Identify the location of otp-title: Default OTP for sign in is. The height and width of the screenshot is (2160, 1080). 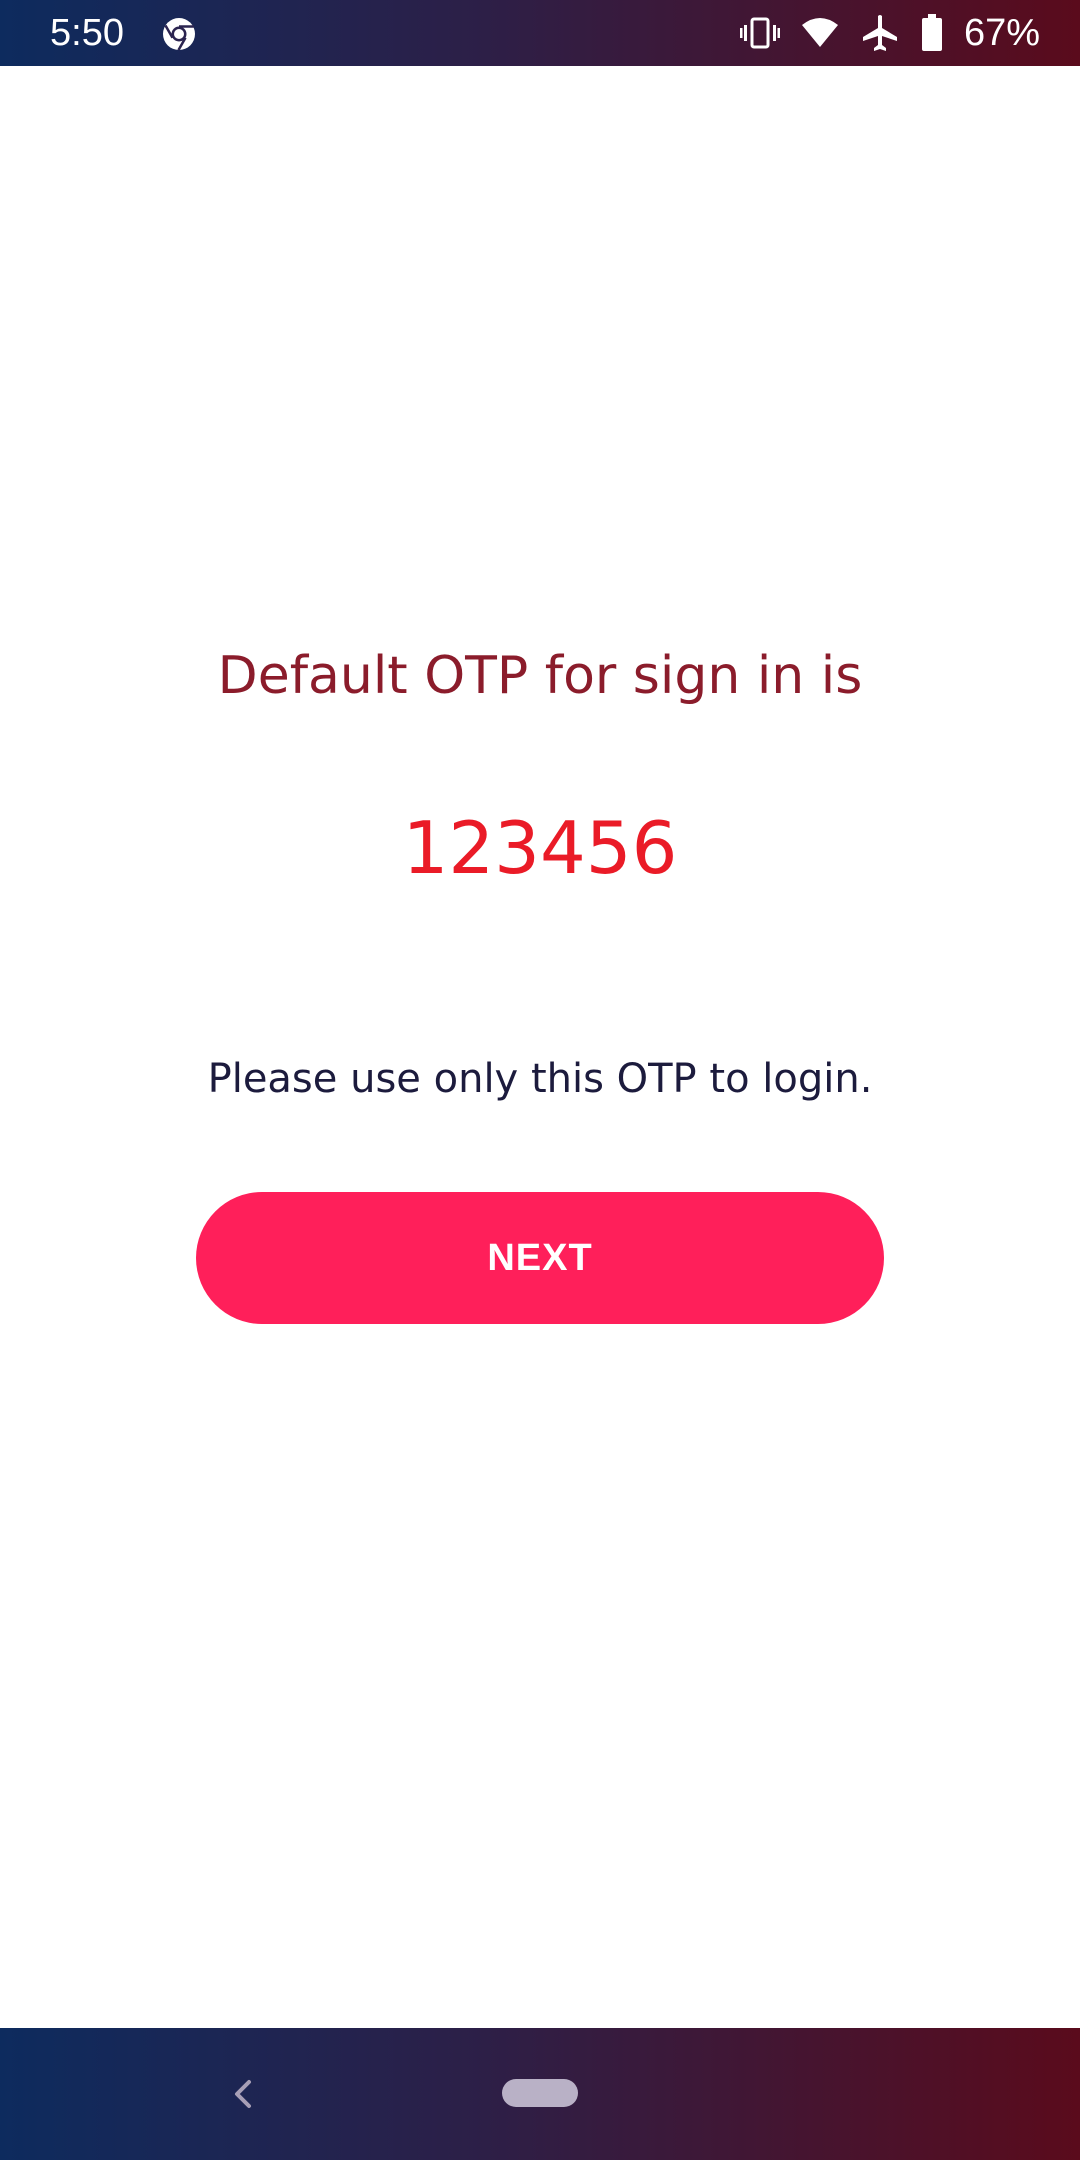
(540, 676).